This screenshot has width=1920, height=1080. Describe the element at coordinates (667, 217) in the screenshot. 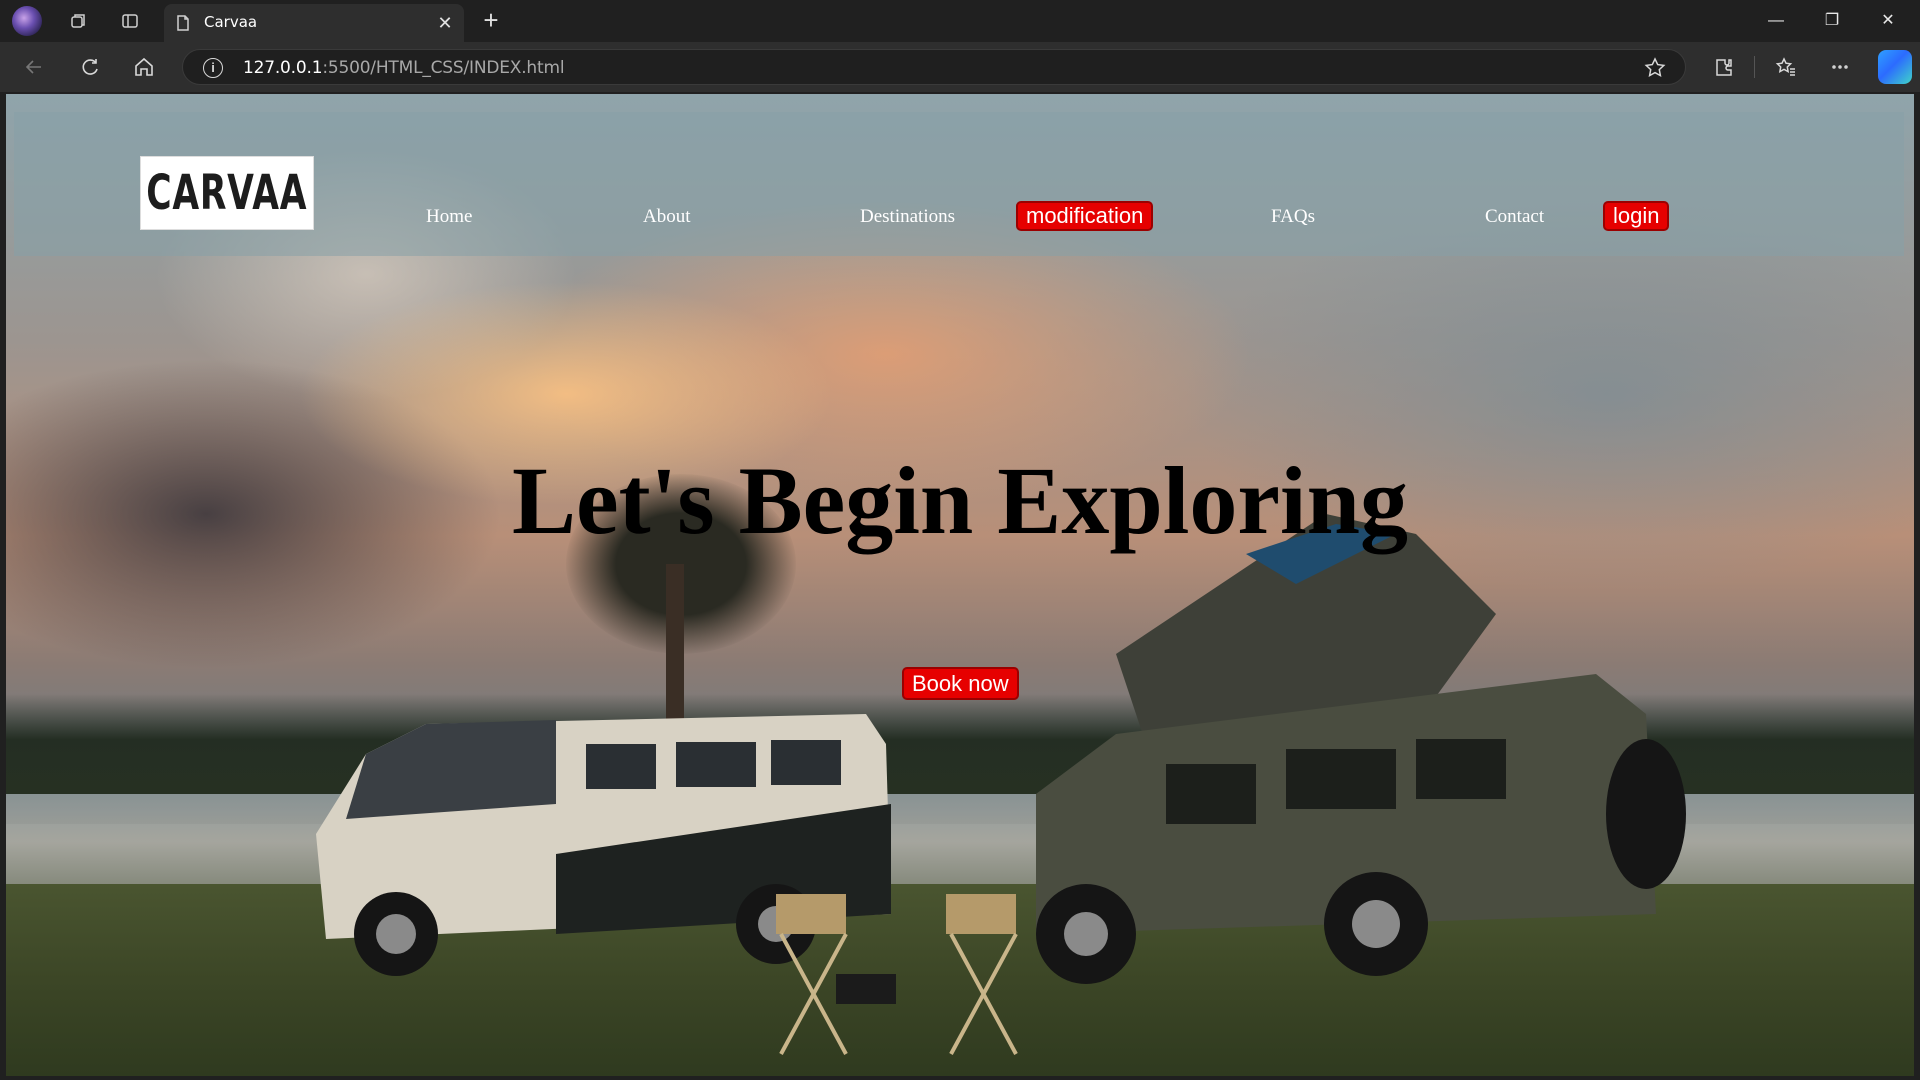

I see `nav-link-about: About` at that location.